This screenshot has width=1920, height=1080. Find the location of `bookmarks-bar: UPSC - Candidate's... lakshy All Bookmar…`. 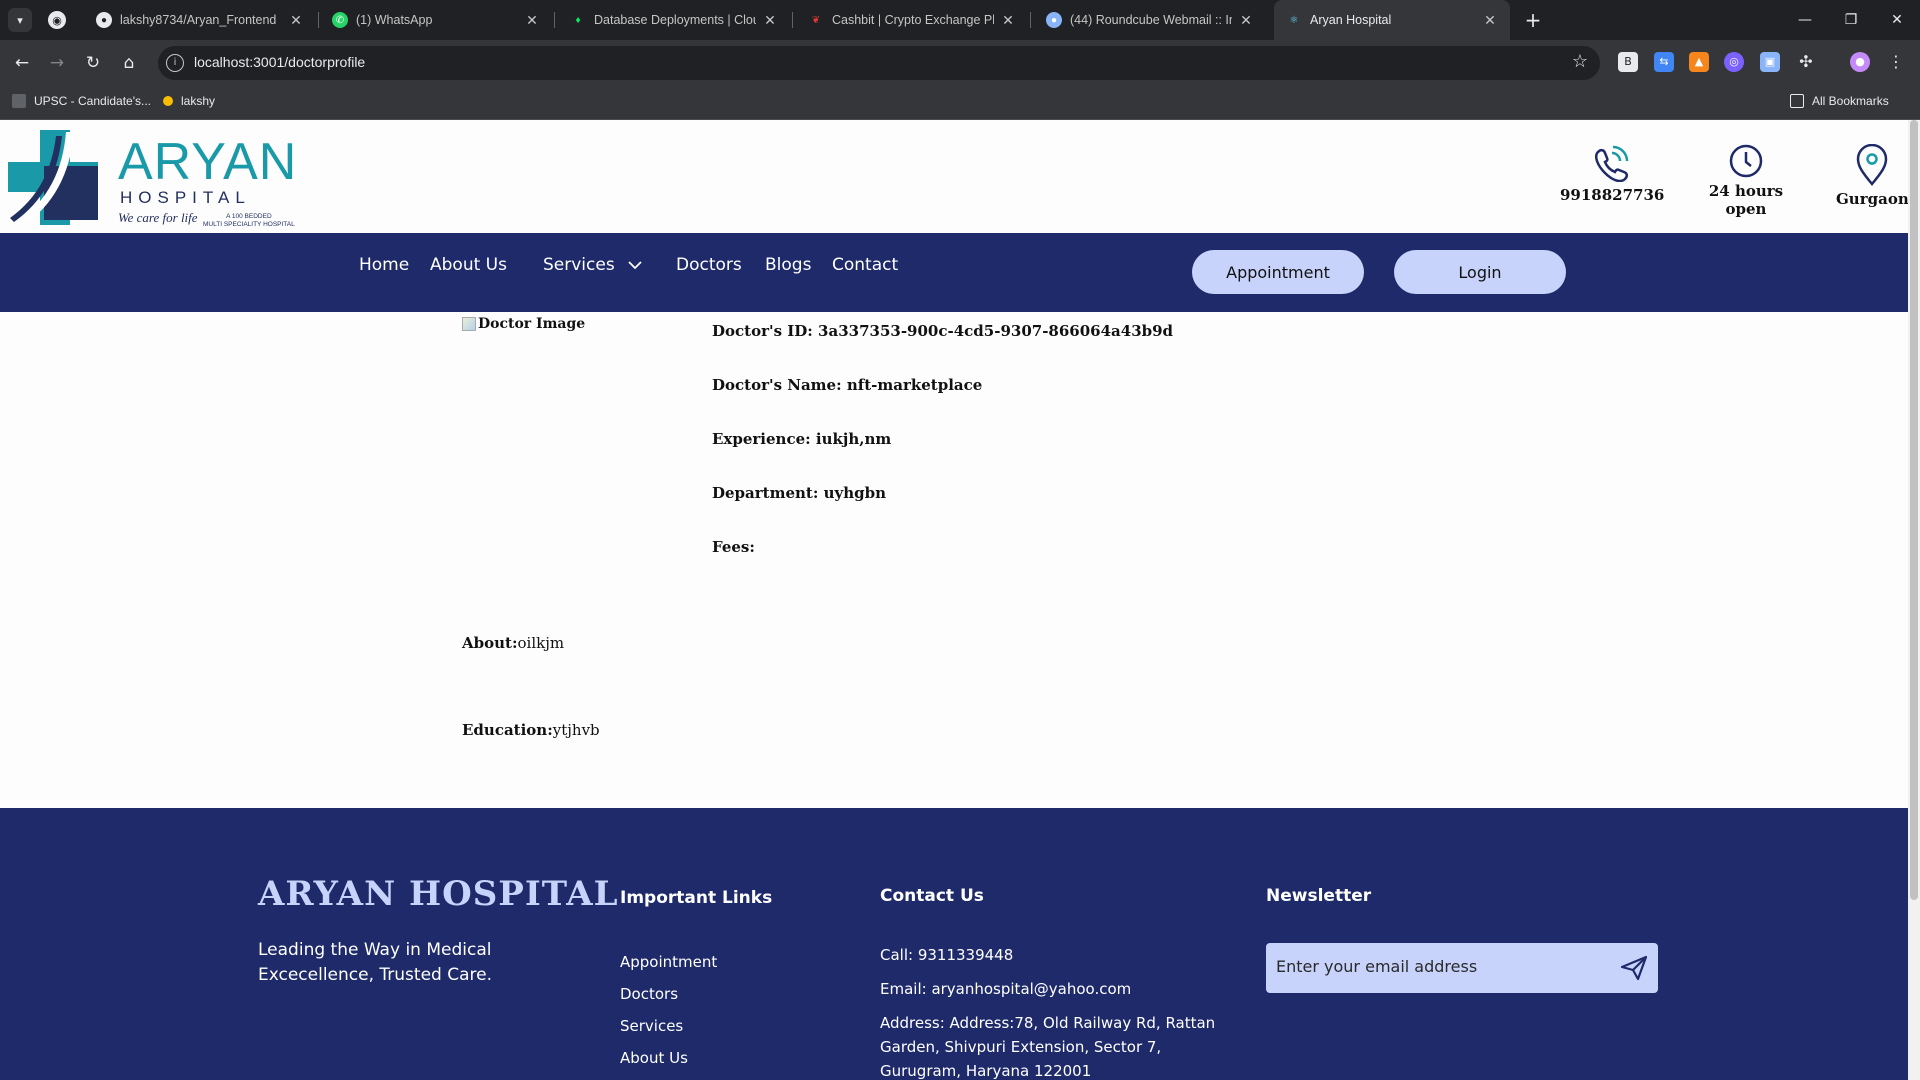

bookmarks-bar: UPSC - Candidate's... lakshy All Bookmar… is located at coordinates (960, 103).